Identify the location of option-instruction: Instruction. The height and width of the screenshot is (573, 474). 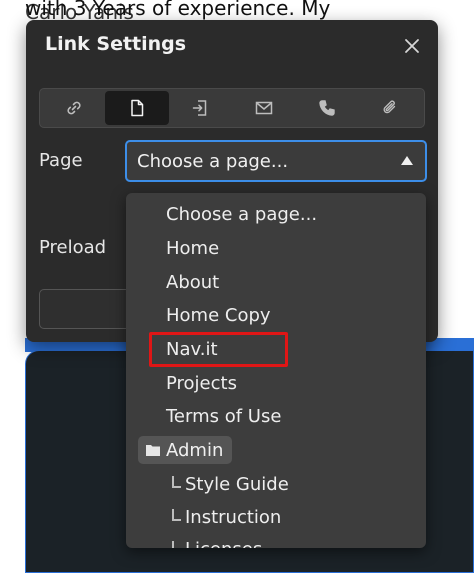
(226, 518).